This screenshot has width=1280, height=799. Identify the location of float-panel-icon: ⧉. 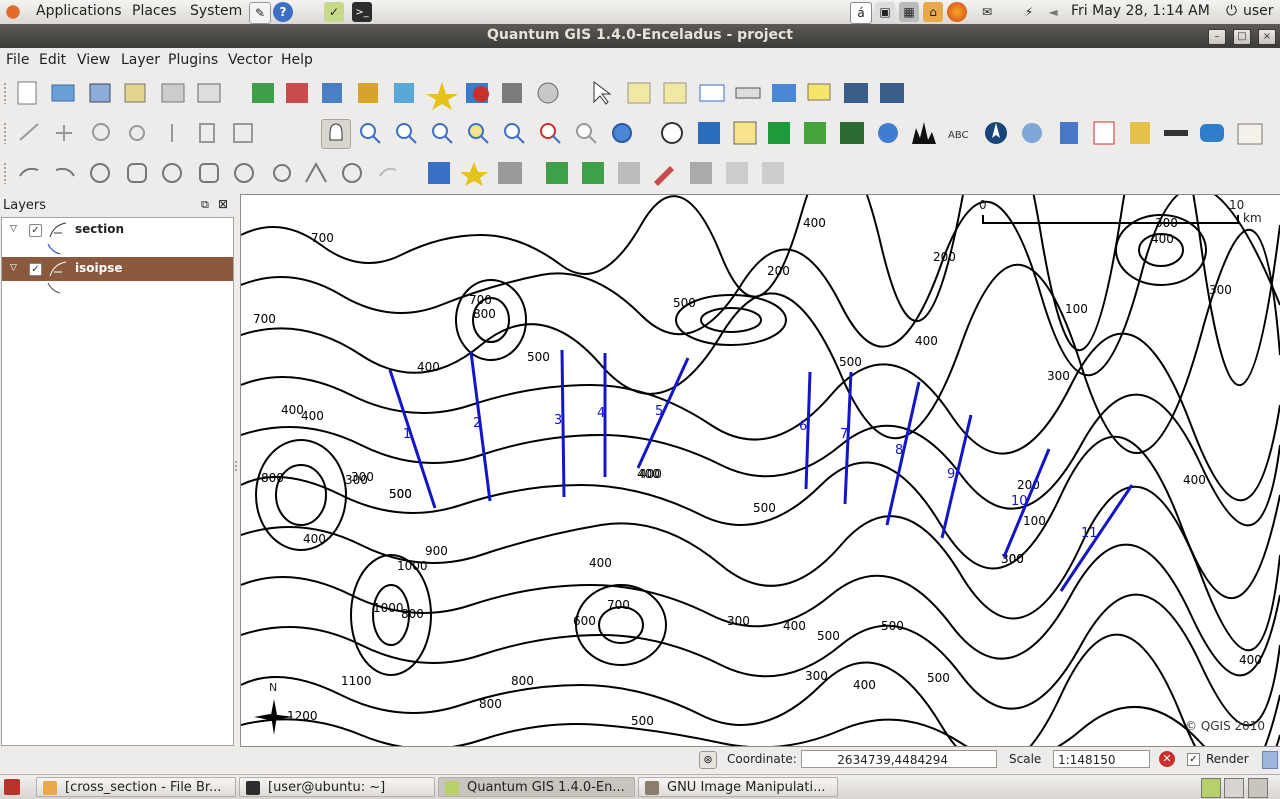
(205, 205).